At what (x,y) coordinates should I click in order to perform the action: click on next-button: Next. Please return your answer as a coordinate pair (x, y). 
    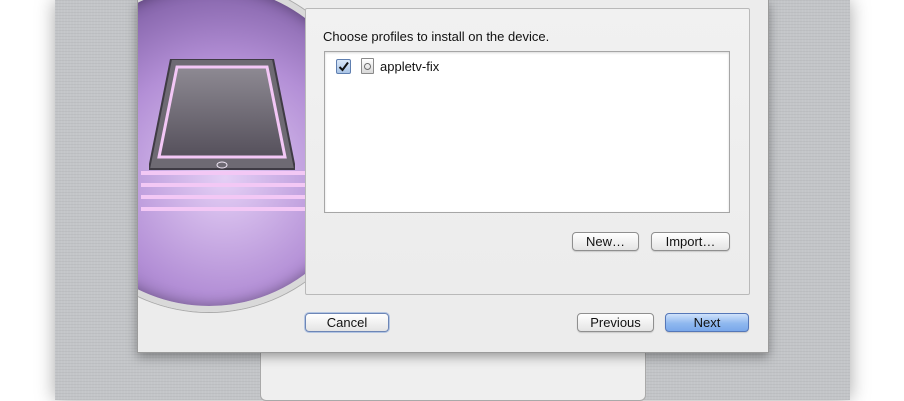
    Looking at the image, I should click on (707, 322).